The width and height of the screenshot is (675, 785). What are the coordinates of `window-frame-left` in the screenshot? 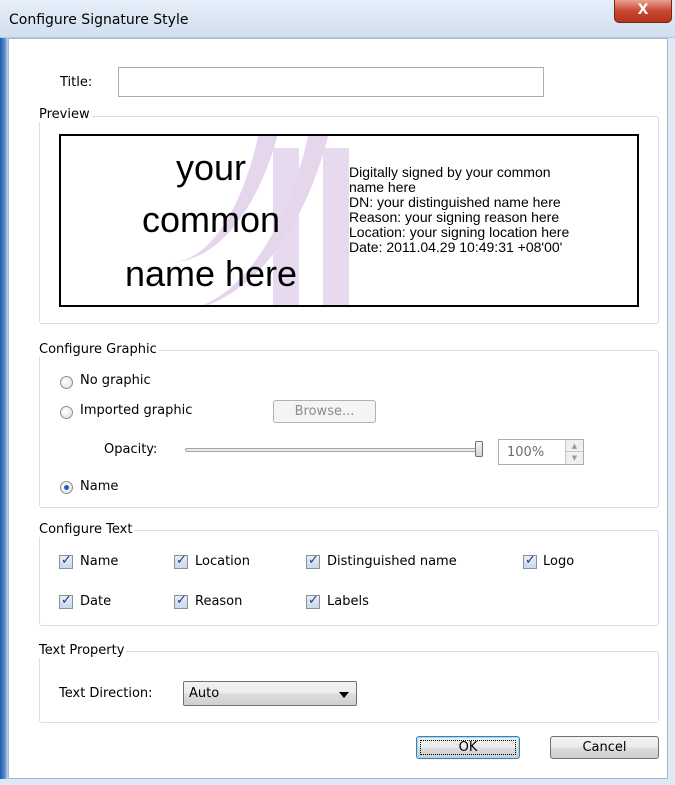 It's located at (4, 411).